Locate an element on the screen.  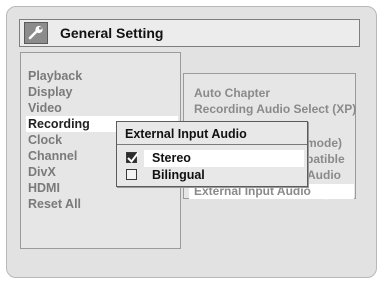
wrench-icon is located at coordinates (36, 33).